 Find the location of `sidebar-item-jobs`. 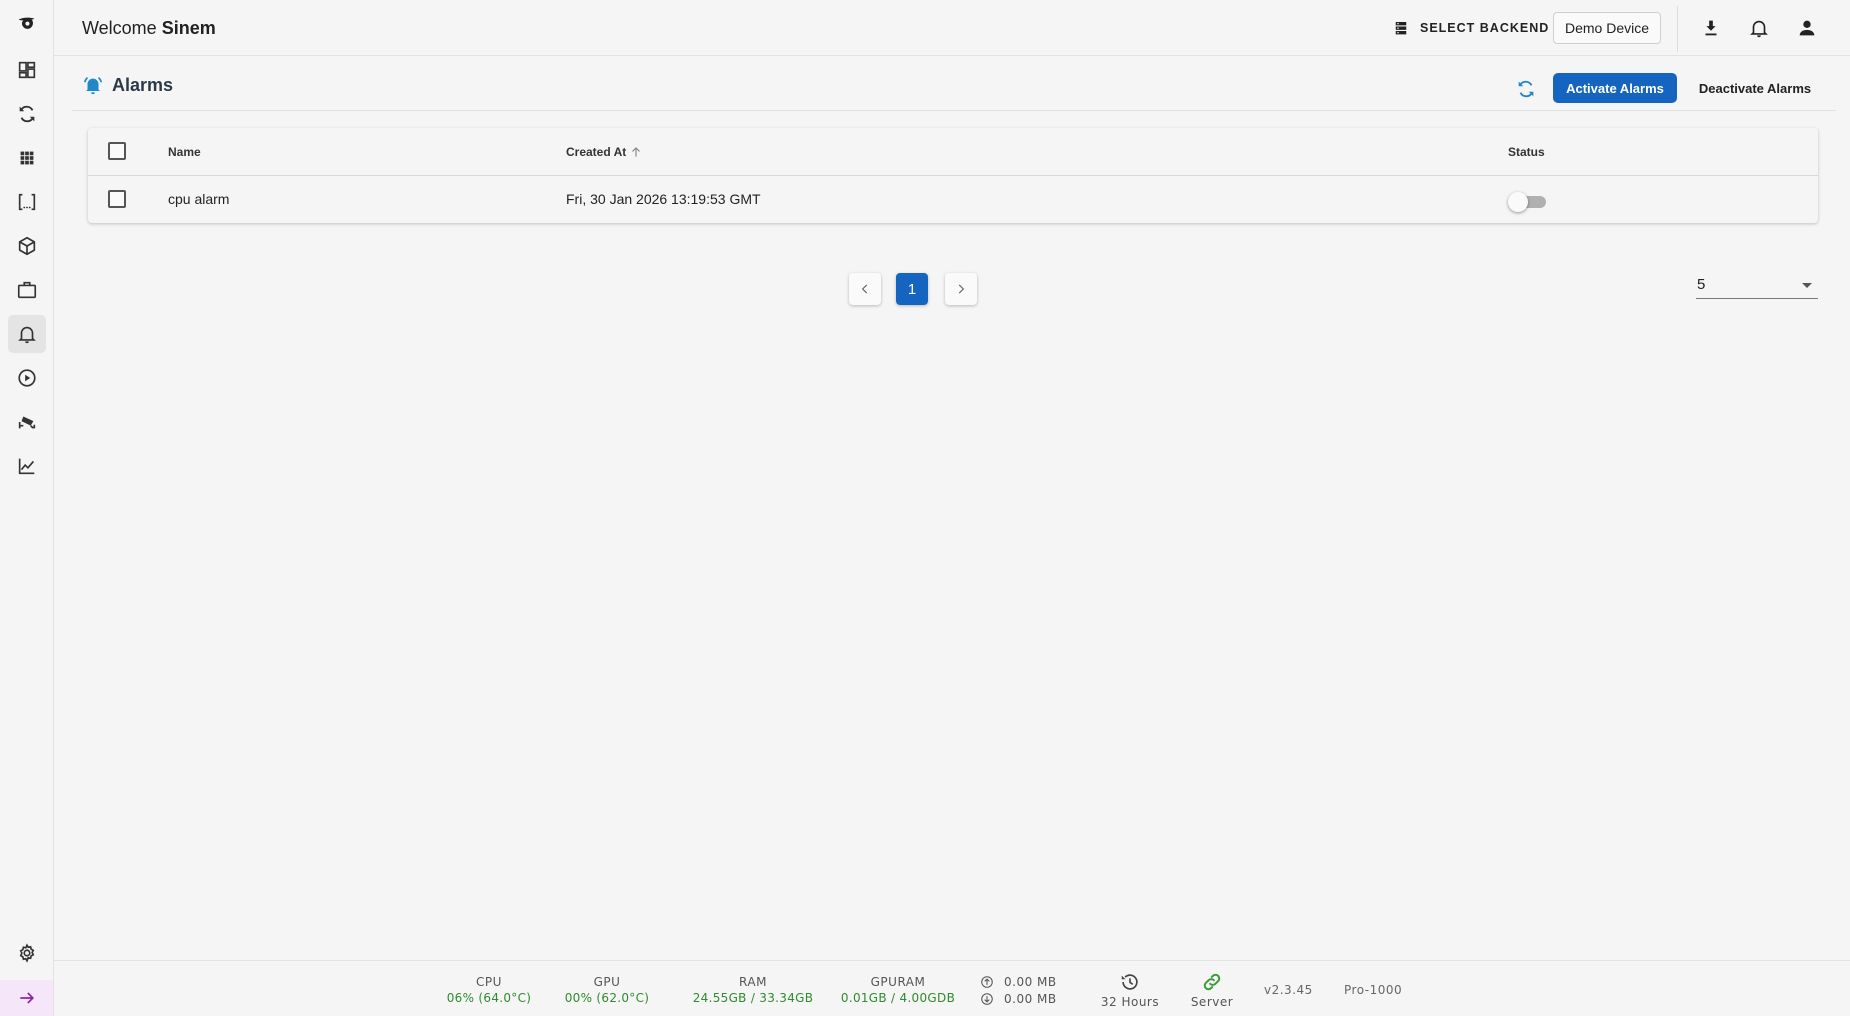

sidebar-item-jobs is located at coordinates (27, 290).